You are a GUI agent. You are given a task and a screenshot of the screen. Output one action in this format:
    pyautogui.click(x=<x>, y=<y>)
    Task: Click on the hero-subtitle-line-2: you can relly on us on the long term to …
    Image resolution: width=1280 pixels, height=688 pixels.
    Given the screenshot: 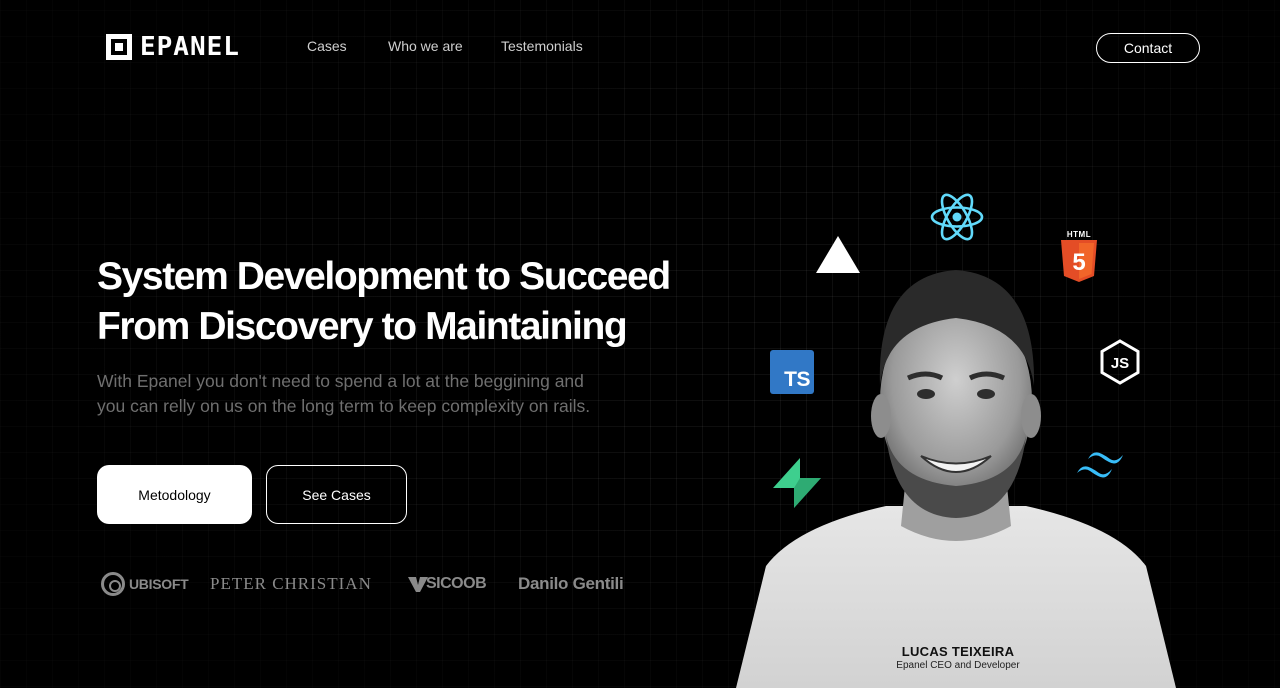 What is the action you would take?
    pyautogui.click(x=344, y=406)
    